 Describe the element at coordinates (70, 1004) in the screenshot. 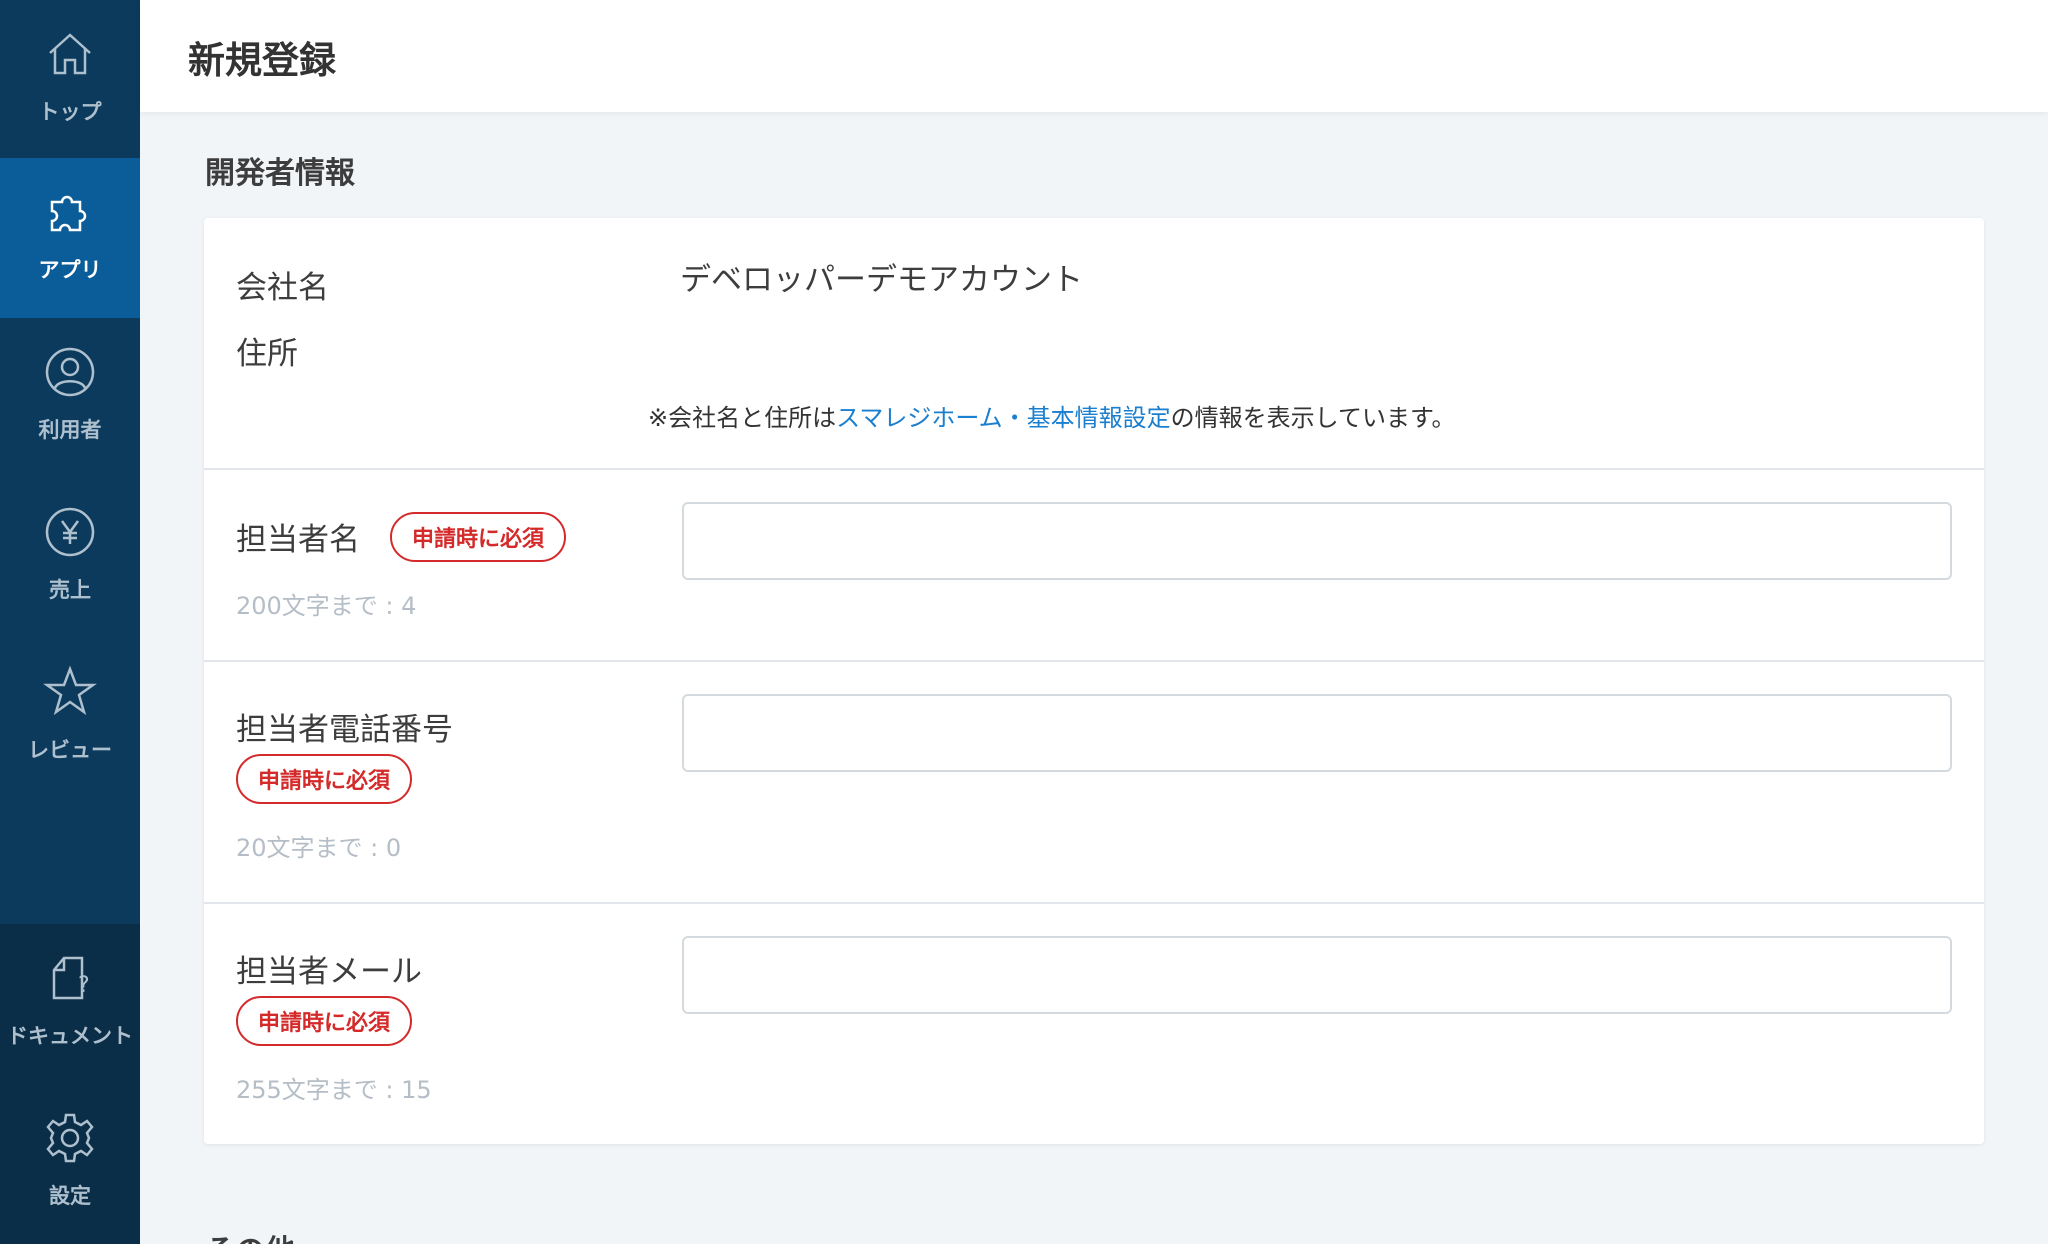

I see `sidebar-item-documents: ? ドキュメント` at that location.